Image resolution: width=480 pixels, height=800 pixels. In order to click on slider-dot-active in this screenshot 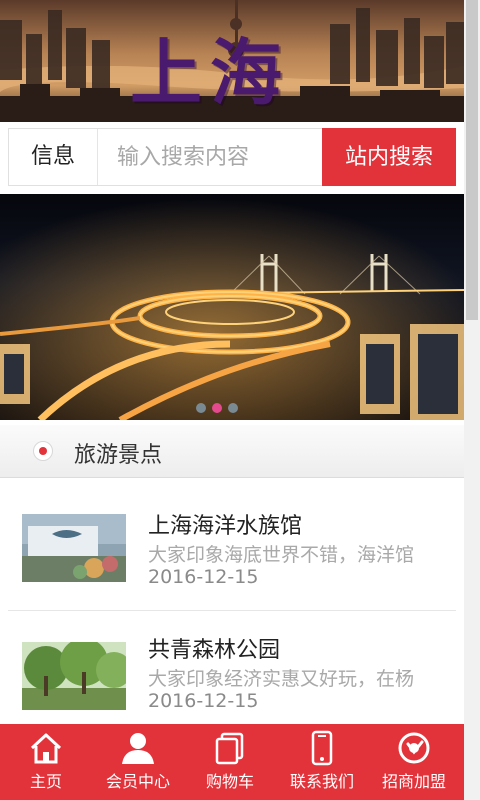, I will do `click(217, 408)`.